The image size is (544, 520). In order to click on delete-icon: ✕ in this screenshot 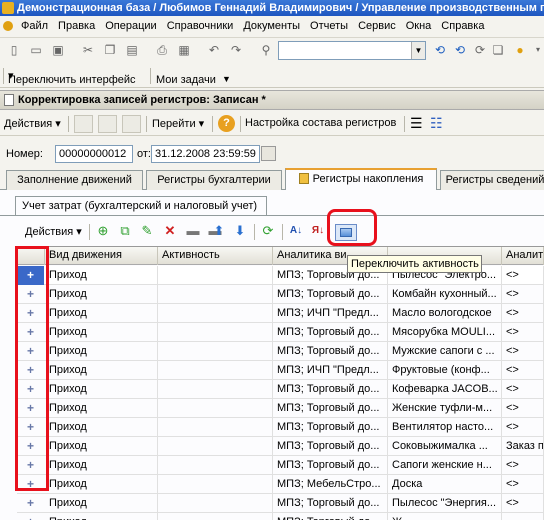, I will do `click(170, 231)`.